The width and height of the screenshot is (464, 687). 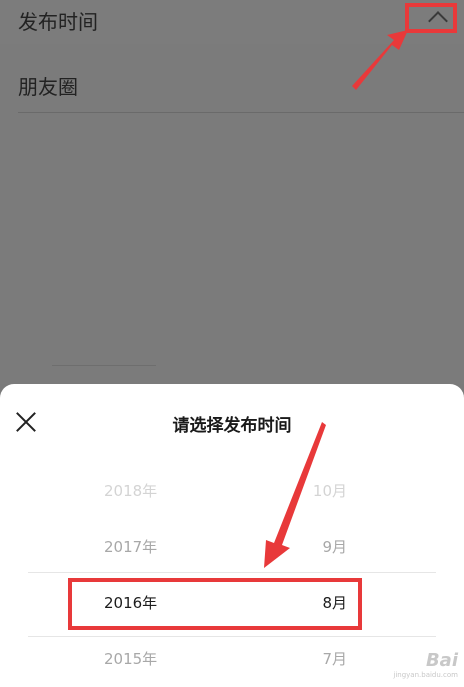 I want to click on annotation-arrow-top, so click(x=380, y=60).